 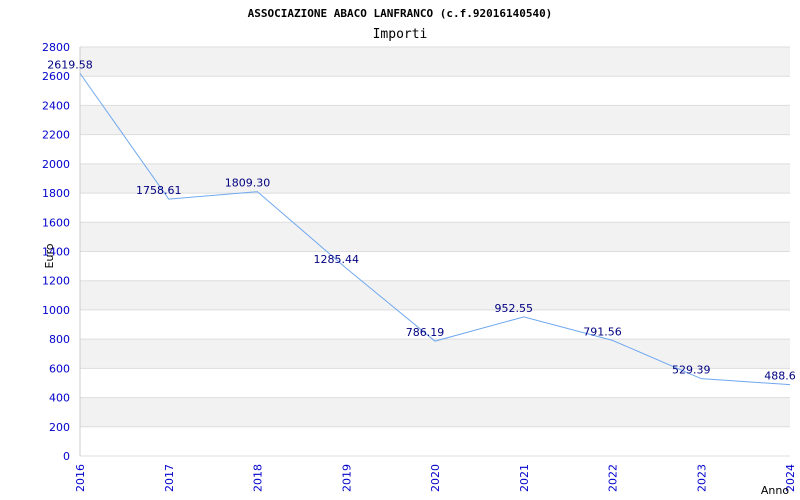 I want to click on y-tick-label: 0, so click(x=66, y=456).